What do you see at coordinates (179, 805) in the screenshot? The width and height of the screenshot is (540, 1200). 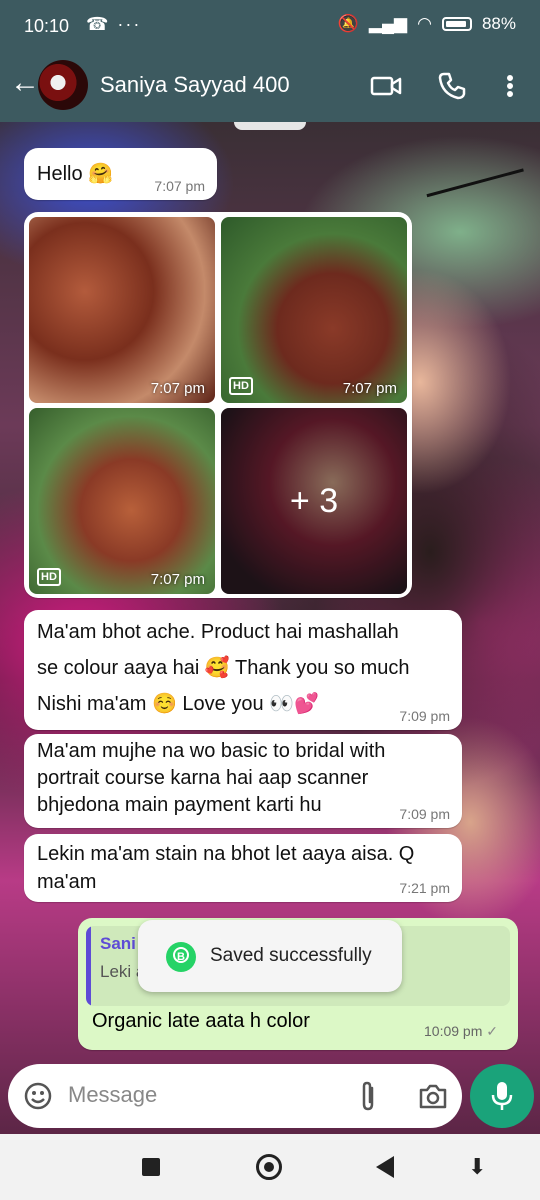 I see `message-line: bhjedona main payment karti hu` at bounding box center [179, 805].